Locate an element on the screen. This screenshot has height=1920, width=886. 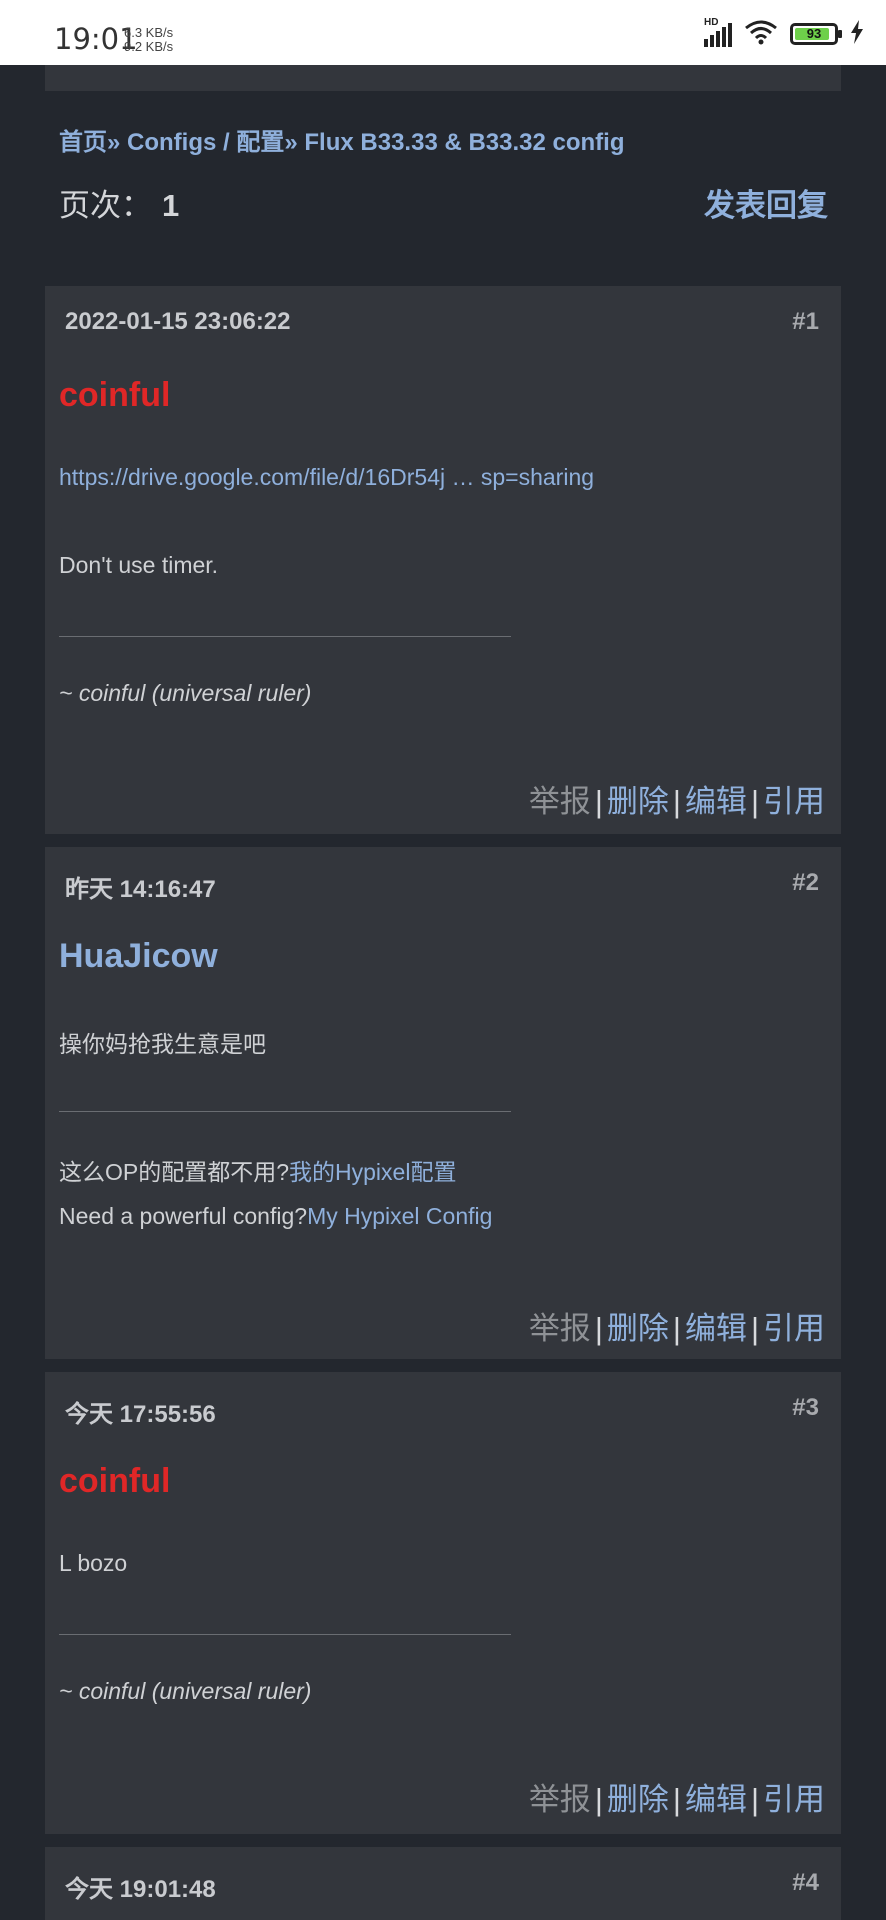
breadcrumb-thread: Flux B33.33 & B33.32 config is located at coordinates (464, 142).